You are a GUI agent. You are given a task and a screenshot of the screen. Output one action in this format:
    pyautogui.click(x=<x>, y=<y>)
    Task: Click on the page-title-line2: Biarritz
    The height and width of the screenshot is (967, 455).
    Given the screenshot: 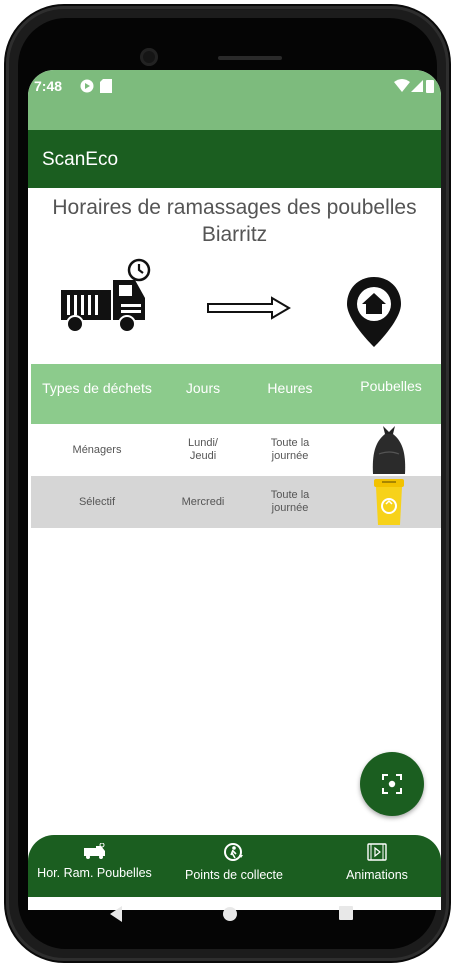 What is the action you would take?
    pyautogui.click(x=234, y=234)
    